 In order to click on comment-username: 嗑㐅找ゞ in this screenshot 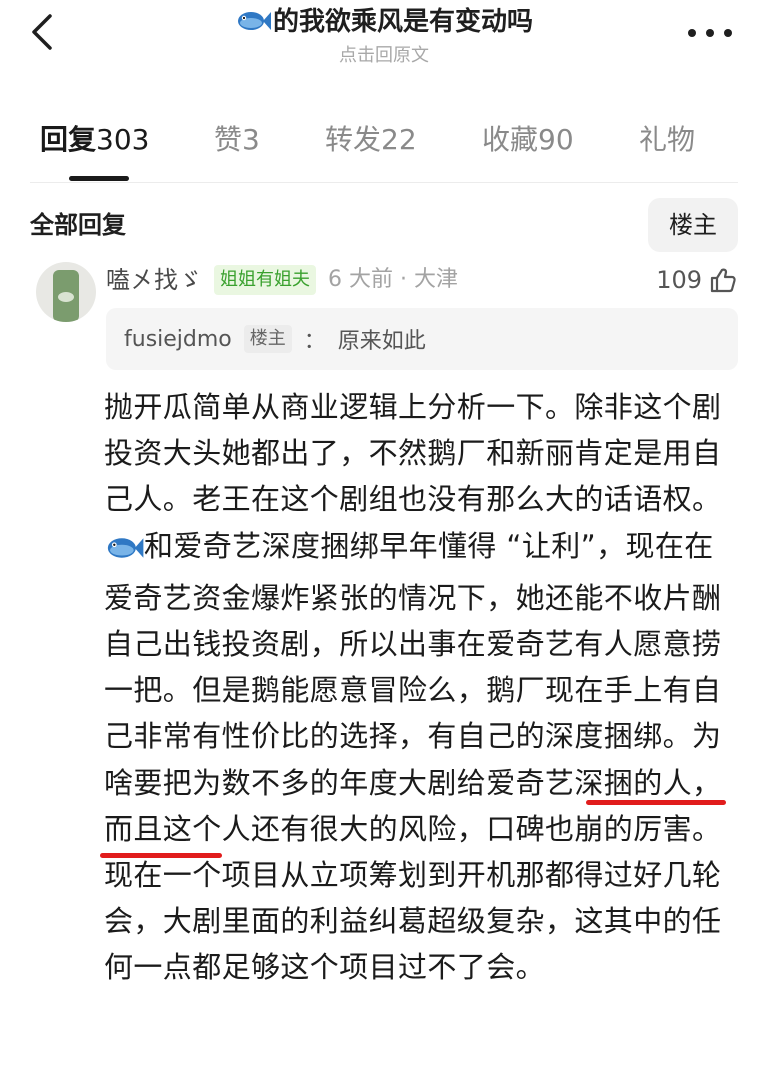, I will do `click(154, 280)`.